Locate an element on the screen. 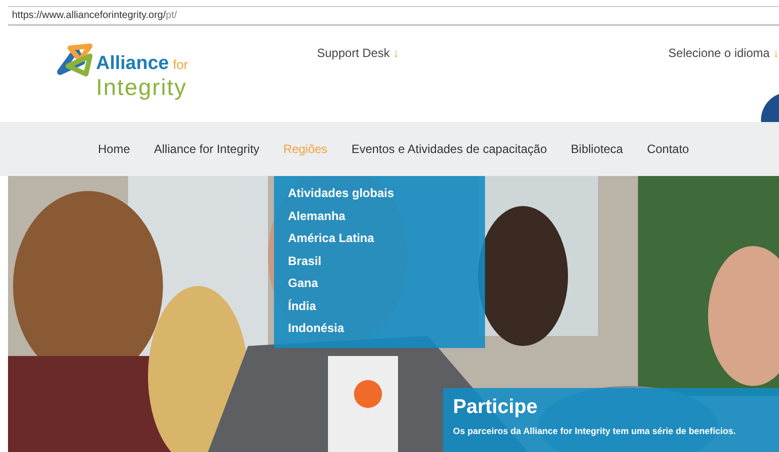 The height and width of the screenshot is (452, 779). dropdown-item: Indonésia is located at coordinates (386, 328).